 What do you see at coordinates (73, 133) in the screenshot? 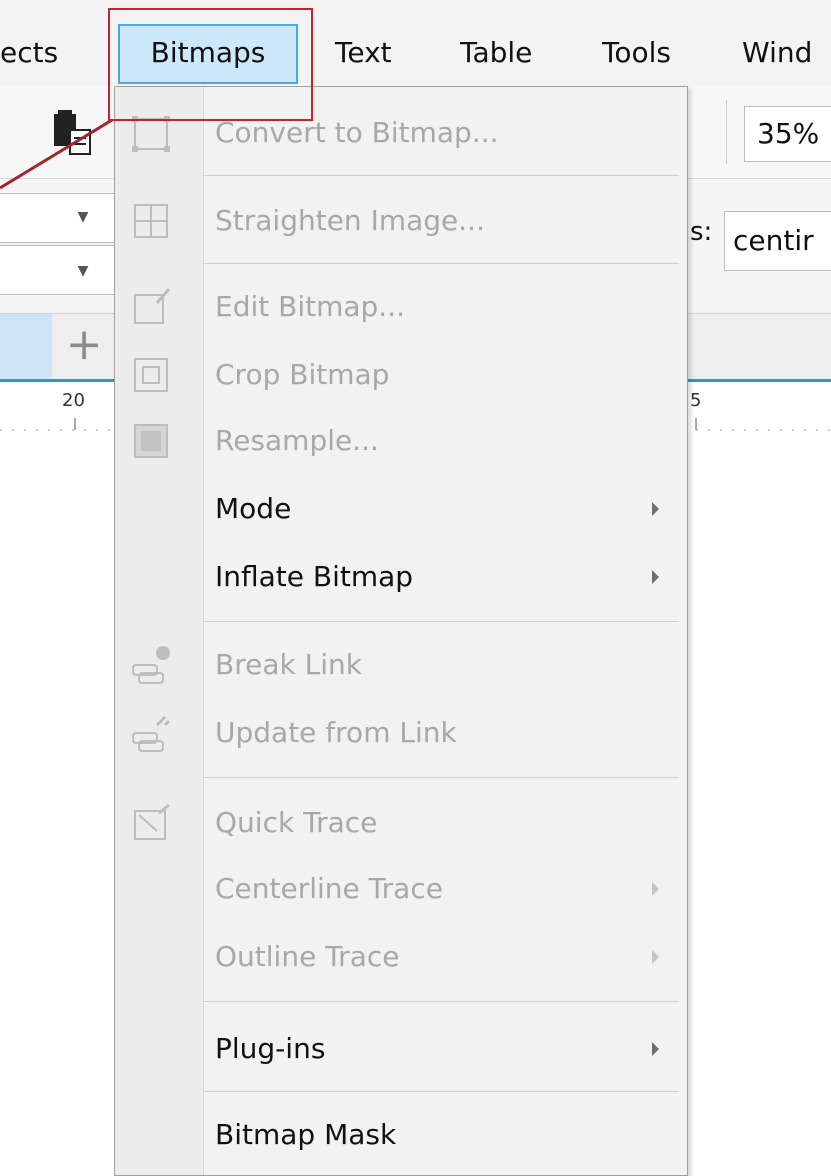
I see `paste-icon` at bounding box center [73, 133].